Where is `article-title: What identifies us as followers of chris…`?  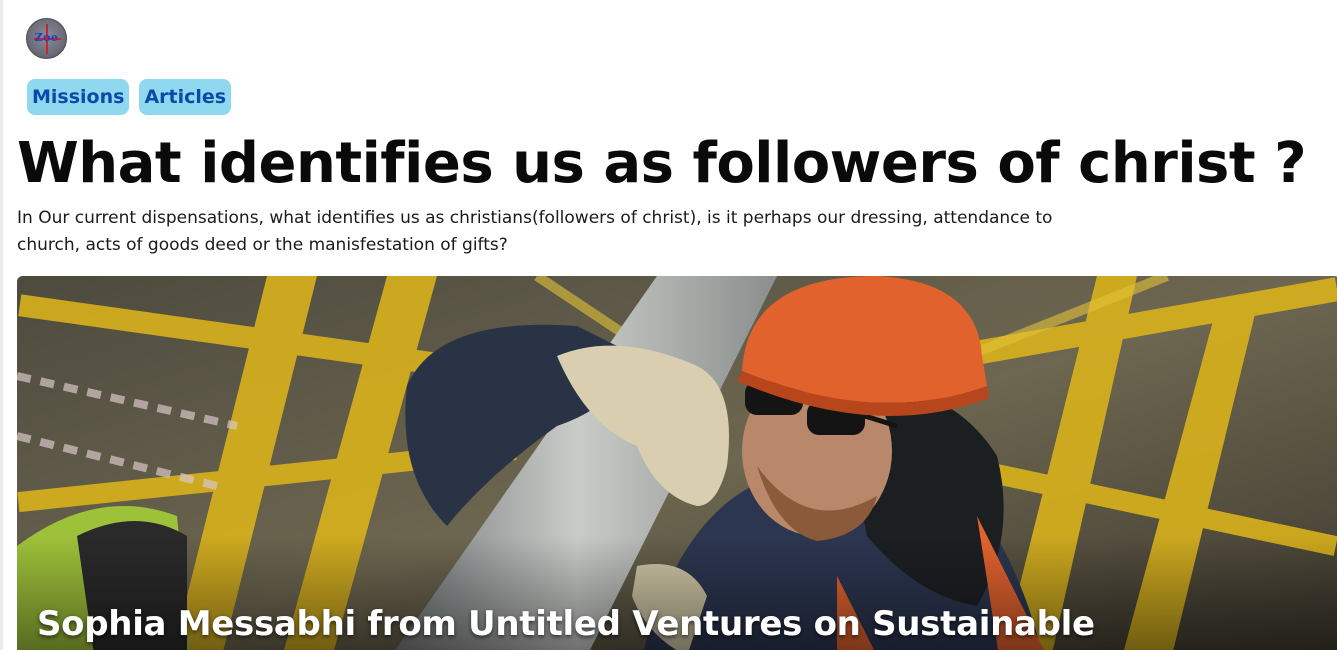
article-title: What identifies us as followers of chris… is located at coordinates (662, 163).